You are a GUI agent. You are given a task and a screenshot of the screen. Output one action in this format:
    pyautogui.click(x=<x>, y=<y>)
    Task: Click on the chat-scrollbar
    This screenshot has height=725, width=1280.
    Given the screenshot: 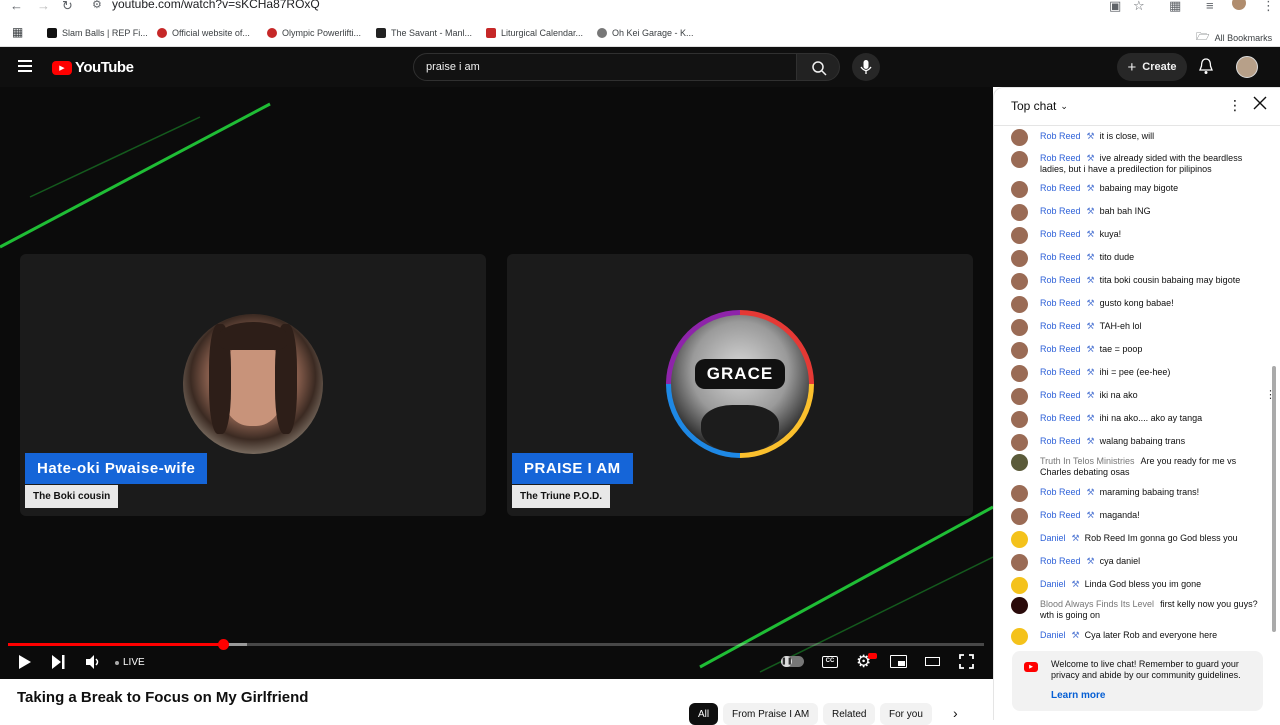 What is the action you would take?
    pyautogui.click(x=1274, y=499)
    